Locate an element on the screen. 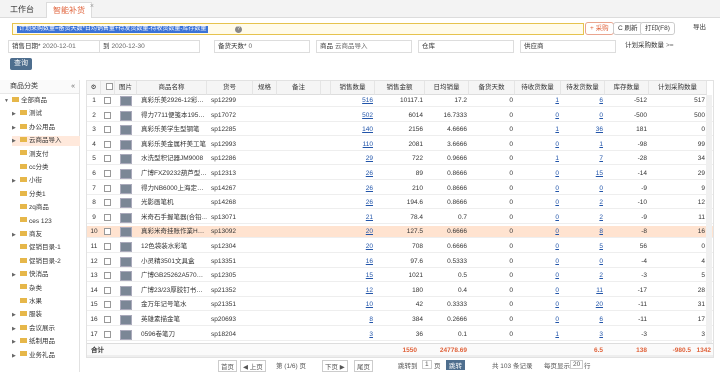 The width and height of the screenshot is (720, 372). to-ship-link: 8 is located at coordinates (583, 232).